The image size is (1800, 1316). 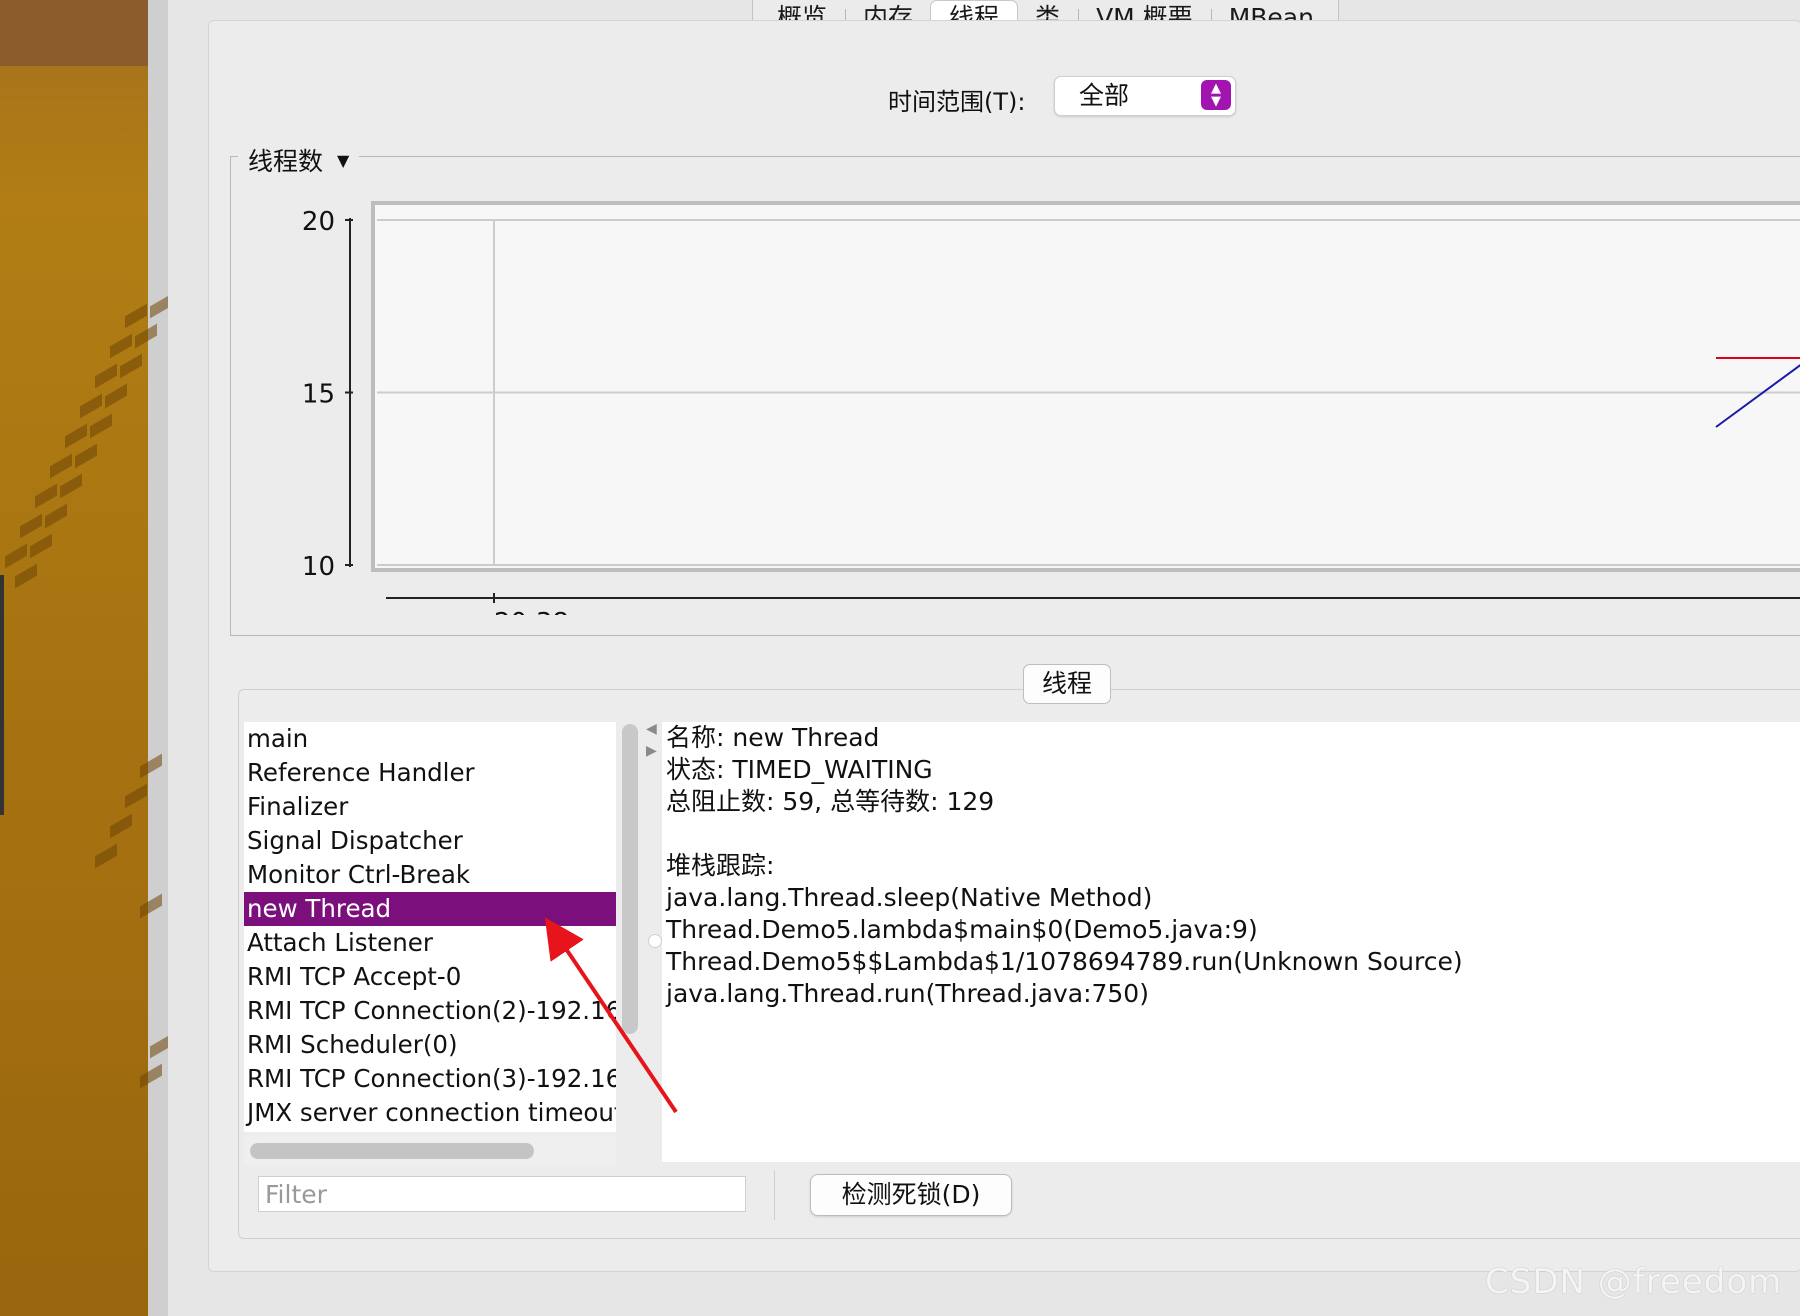 I want to click on thread-list-vertical-scrollbar, so click(x=630, y=879).